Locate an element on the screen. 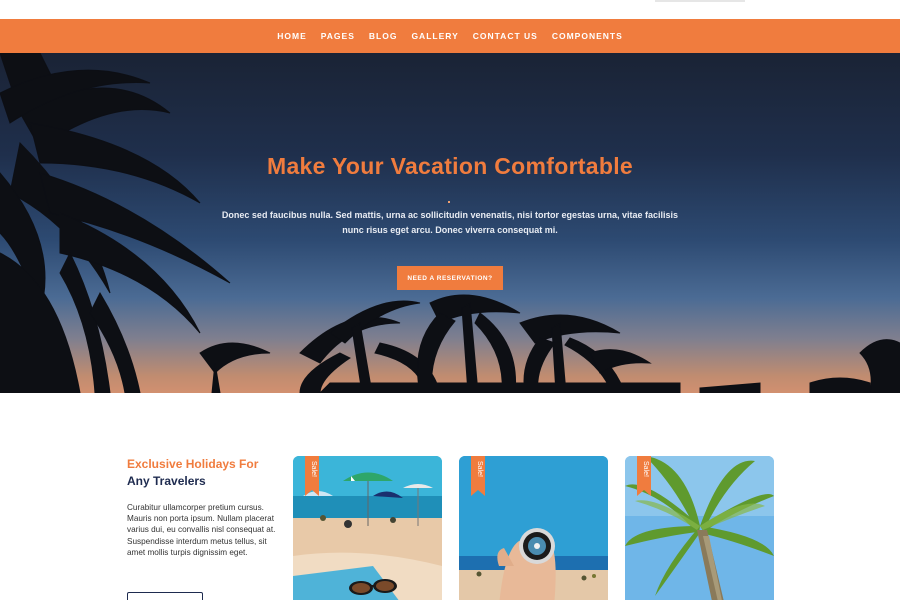 The image size is (900, 600). reservation-button: NEED A RESERVATION? is located at coordinates (450, 278).